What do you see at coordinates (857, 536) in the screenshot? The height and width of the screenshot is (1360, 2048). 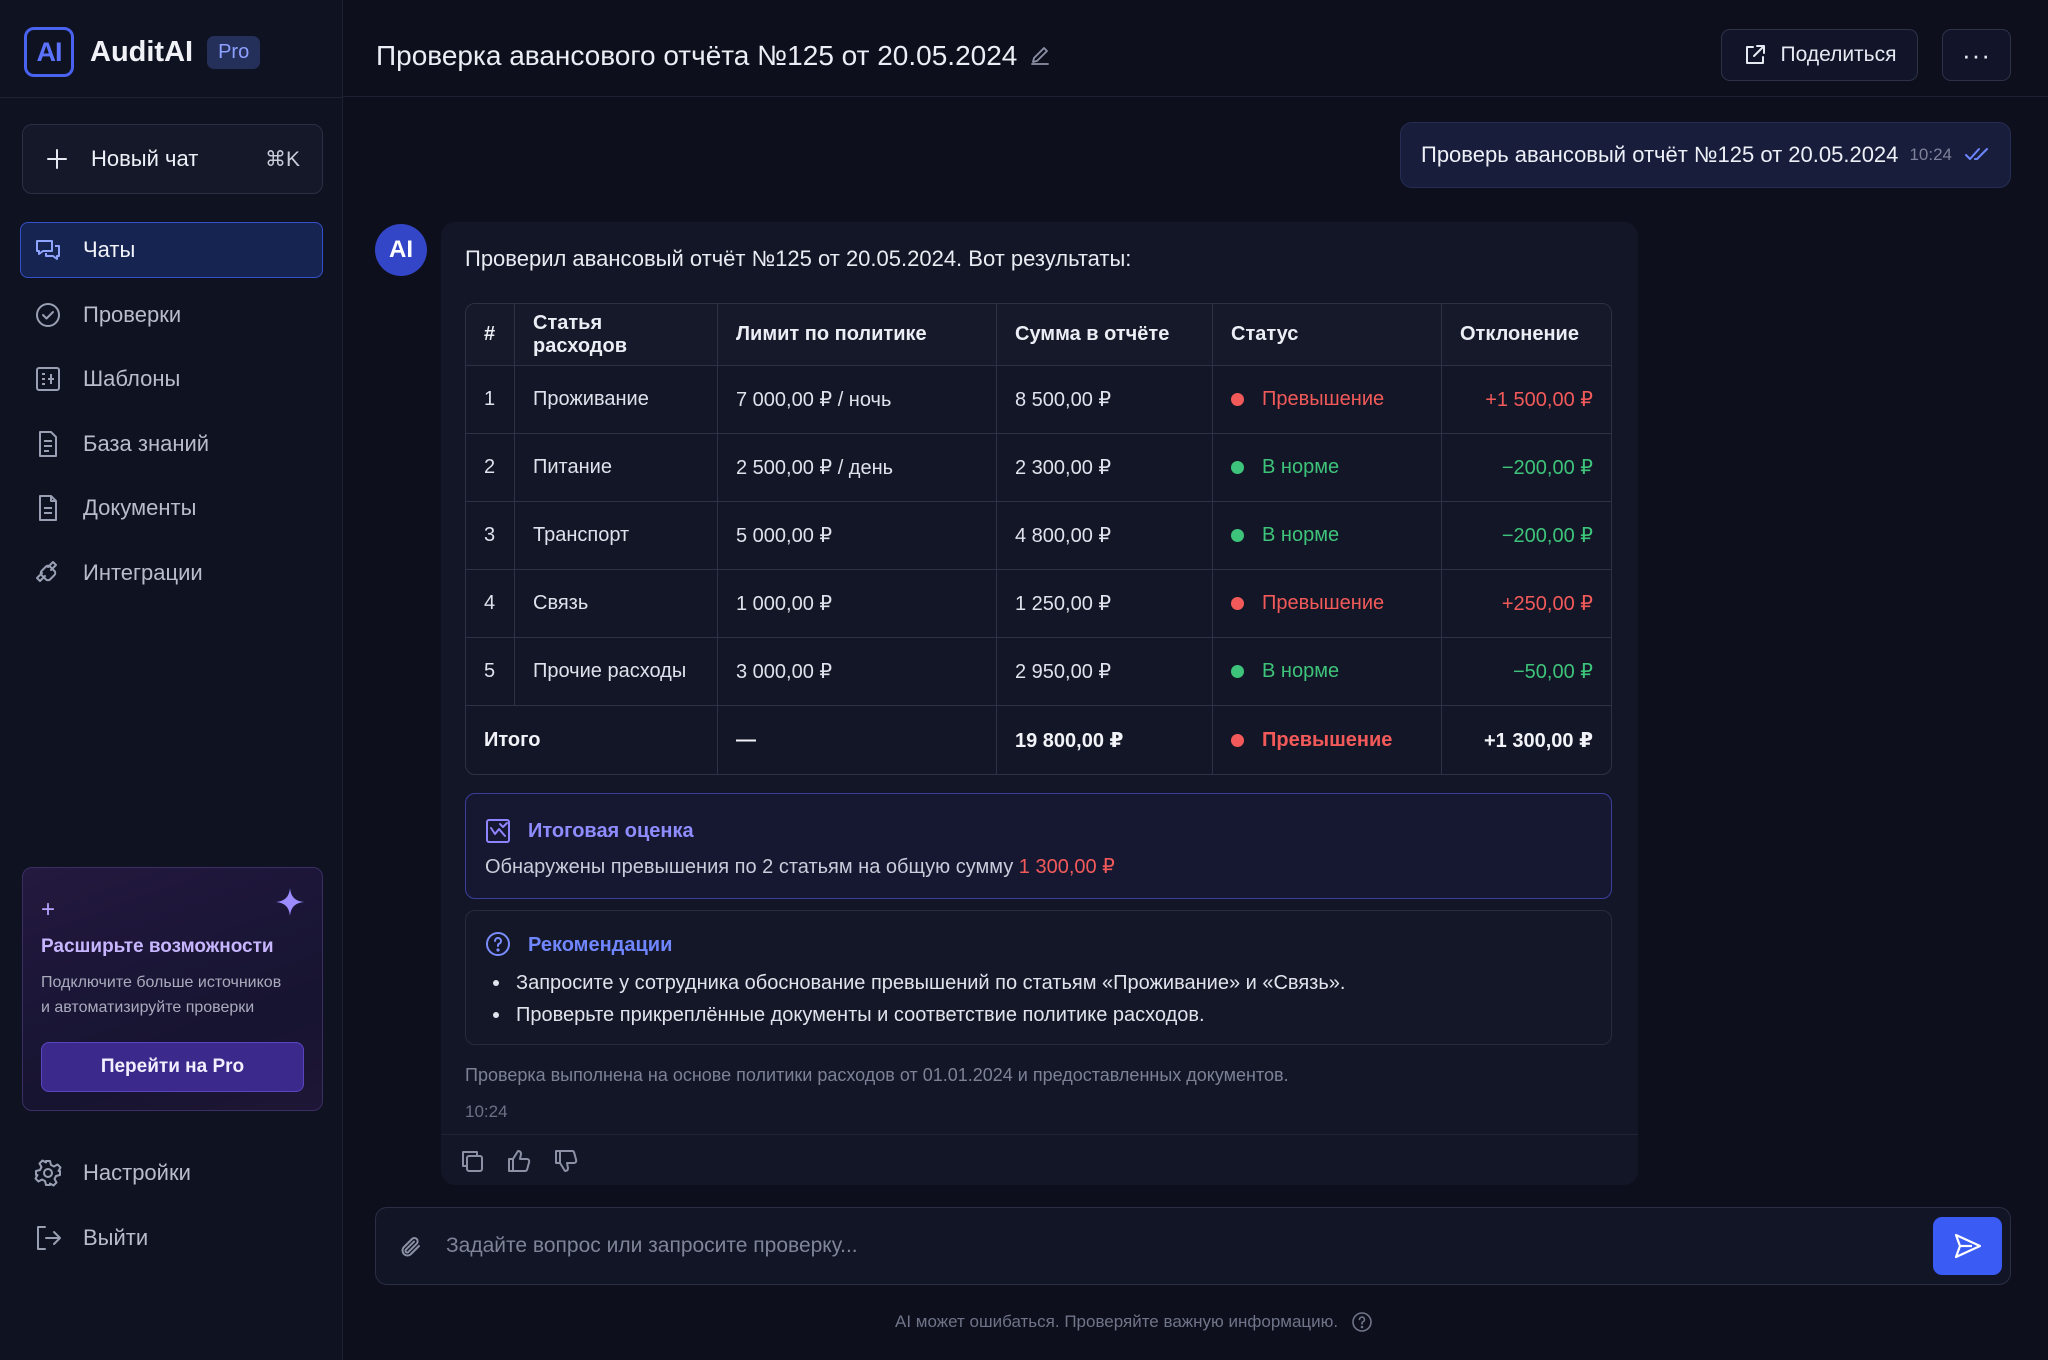 I see `policy-limit: 5 000,00 ₽` at bounding box center [857, 536].